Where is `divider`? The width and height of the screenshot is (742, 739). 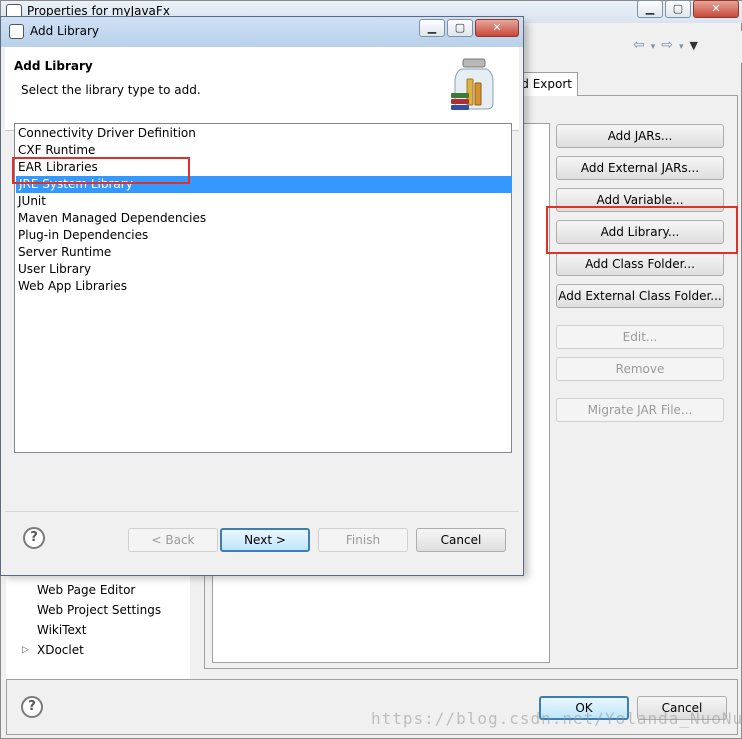 divider is located at coordinates (262, 511).